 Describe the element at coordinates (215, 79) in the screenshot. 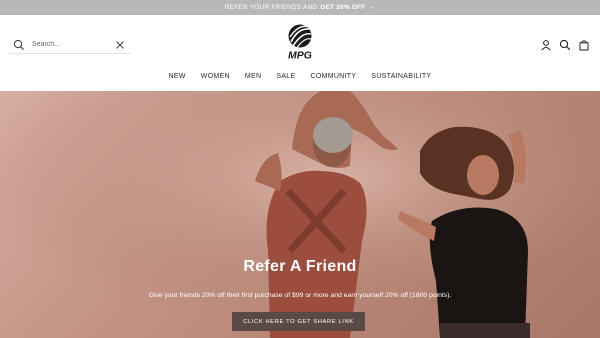

I see `nav-item-women: WOMEN` at that location.